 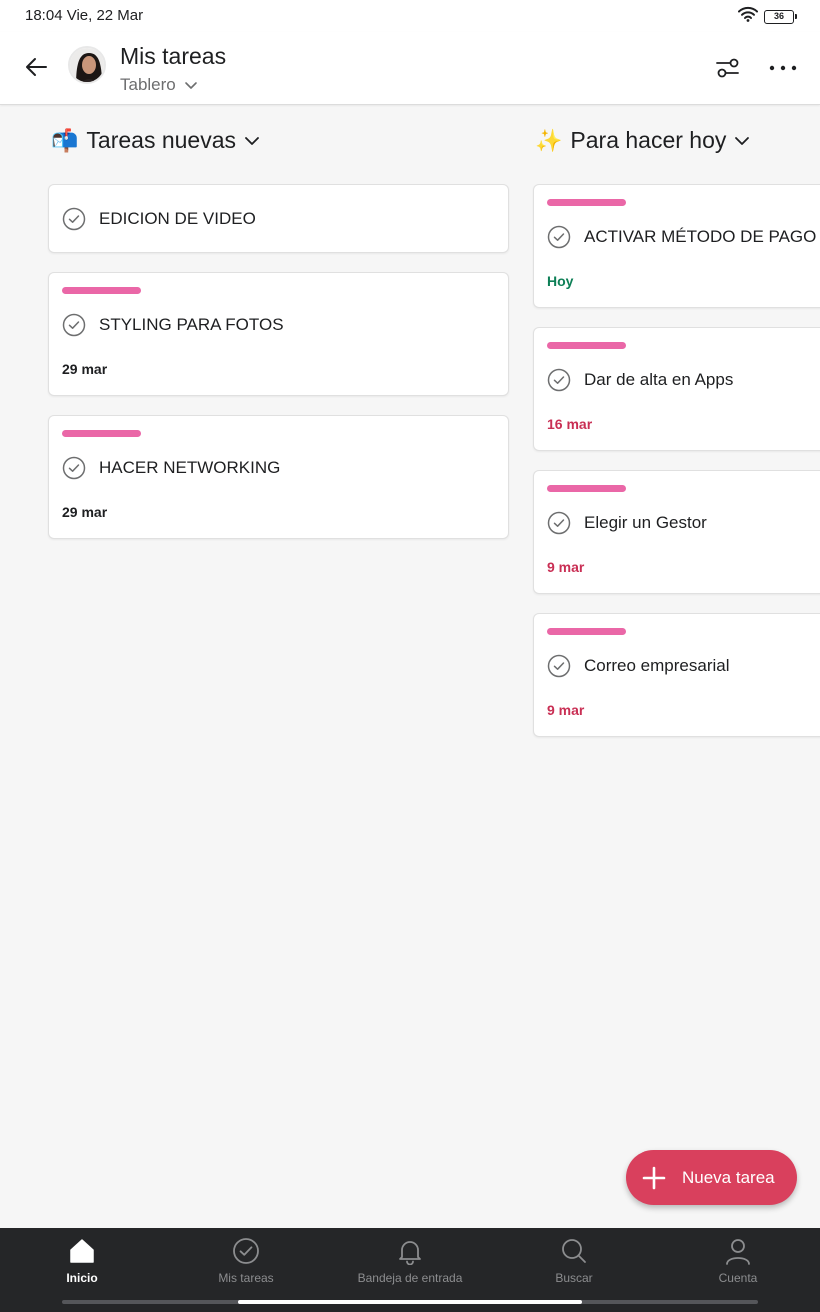 I want to click on task-card: STYLING PARA FOTOS 29 mar, so click(x=278, y=334).